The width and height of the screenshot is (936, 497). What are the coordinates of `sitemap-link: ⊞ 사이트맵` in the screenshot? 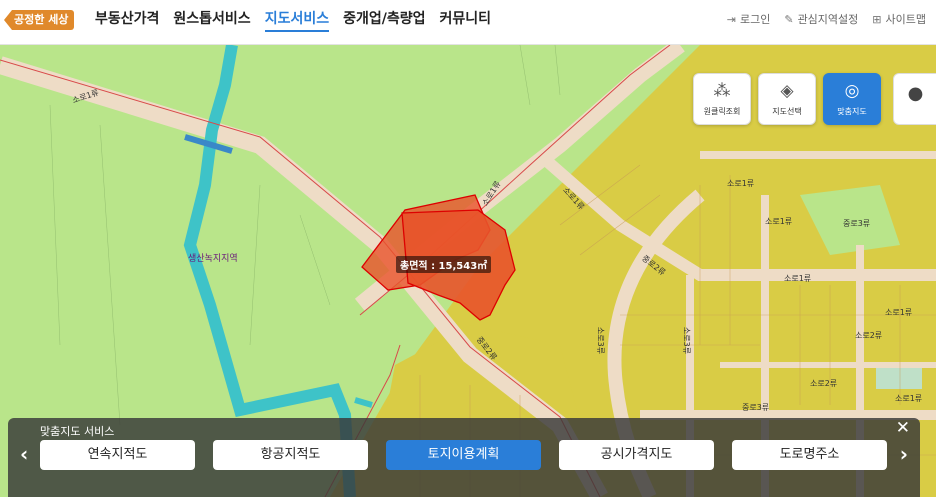 It's located at (899, 19).